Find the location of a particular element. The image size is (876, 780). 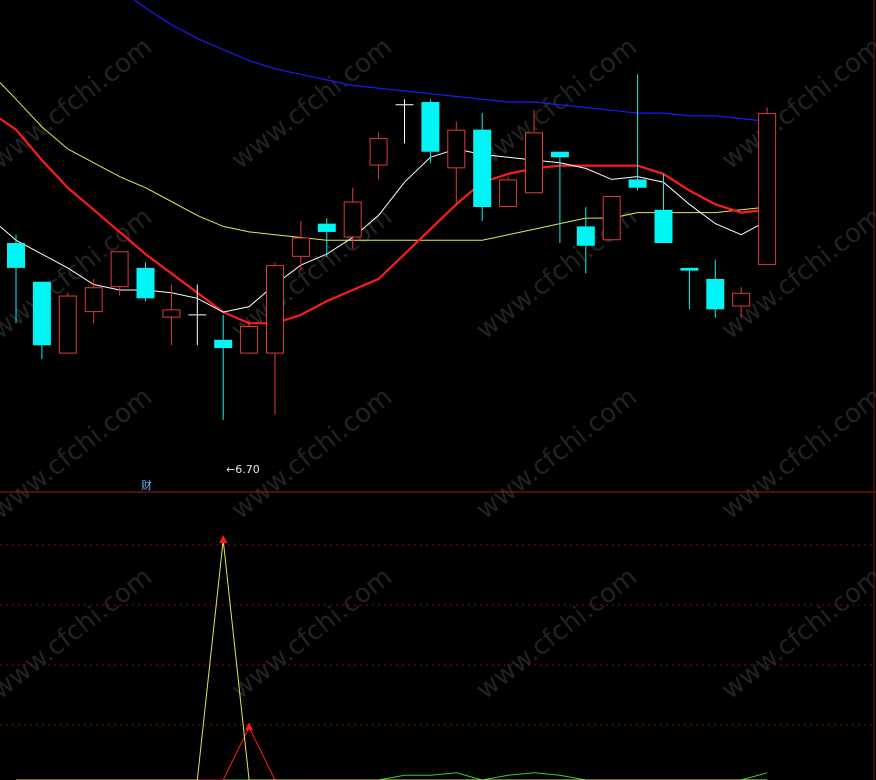

finance-marker: 财 is located at coordinates (146, 485).